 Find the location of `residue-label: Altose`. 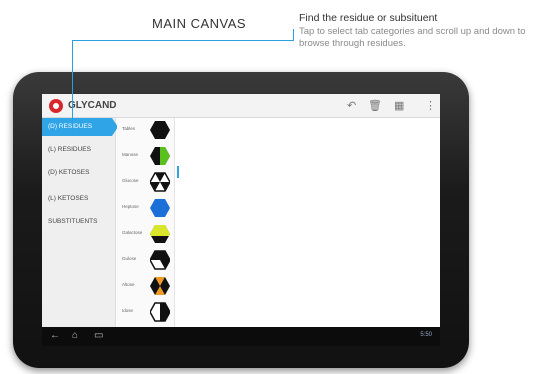

residue-label: Altose is located at coordinates (128, 284).